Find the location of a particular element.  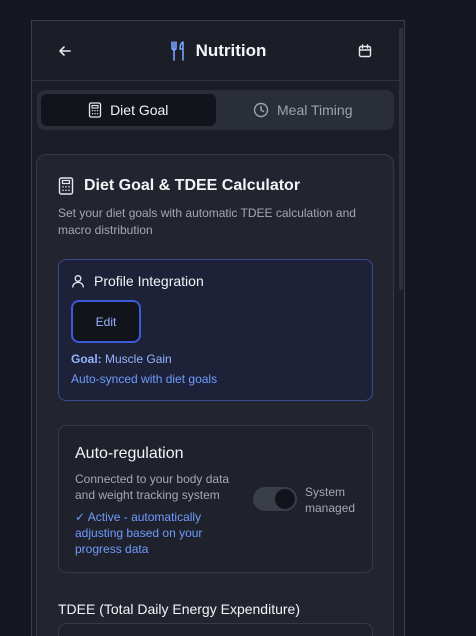

goal-value: Muscle Gain is located at coordinates (138, 359).